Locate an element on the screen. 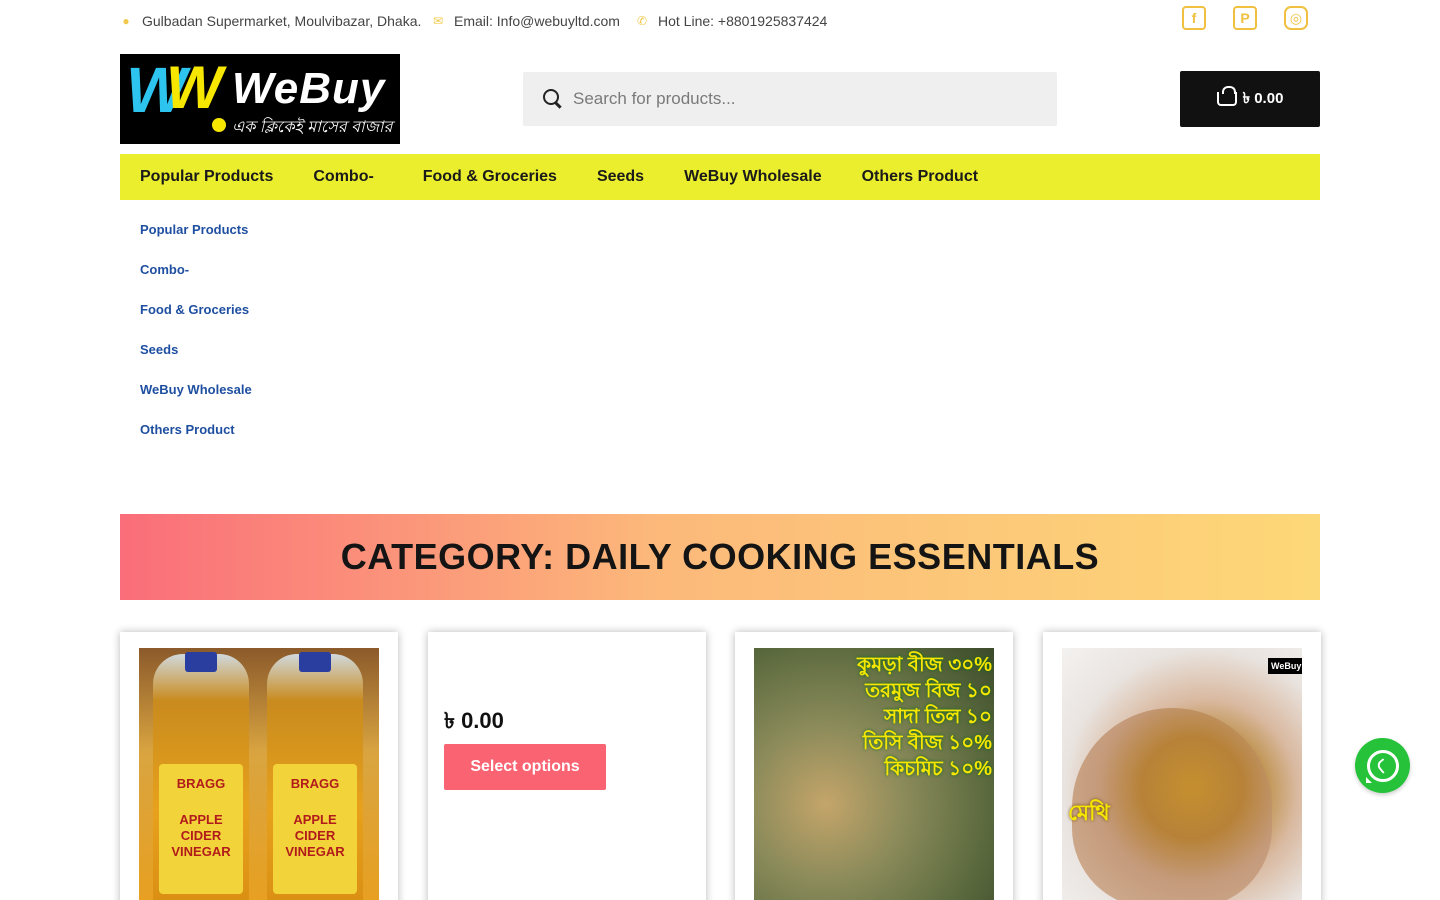  site-logo: W W WeBuy এক ক্লিকেই মাসের বাজার is located at coordinates (260, 99).